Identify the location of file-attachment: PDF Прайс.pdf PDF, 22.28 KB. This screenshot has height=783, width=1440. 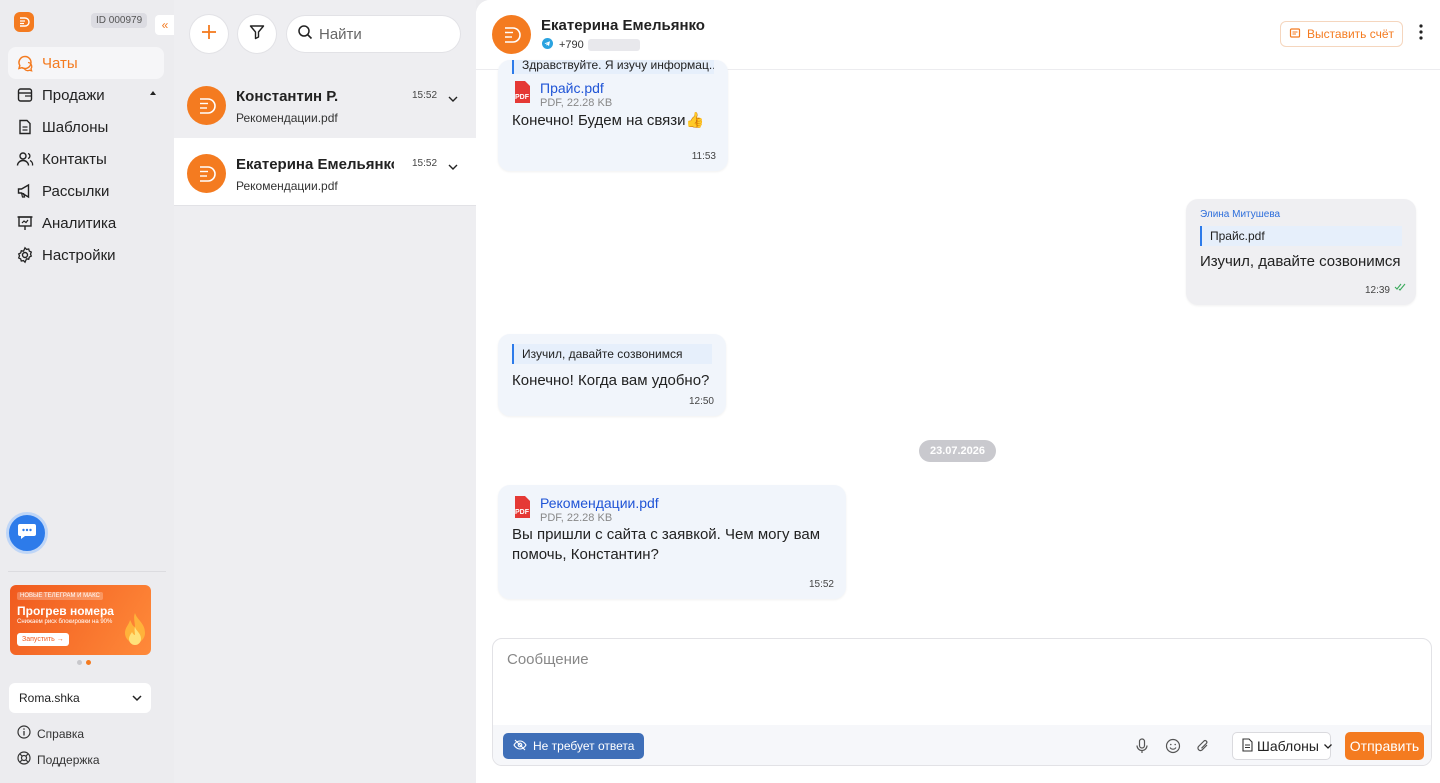
(613, 94).